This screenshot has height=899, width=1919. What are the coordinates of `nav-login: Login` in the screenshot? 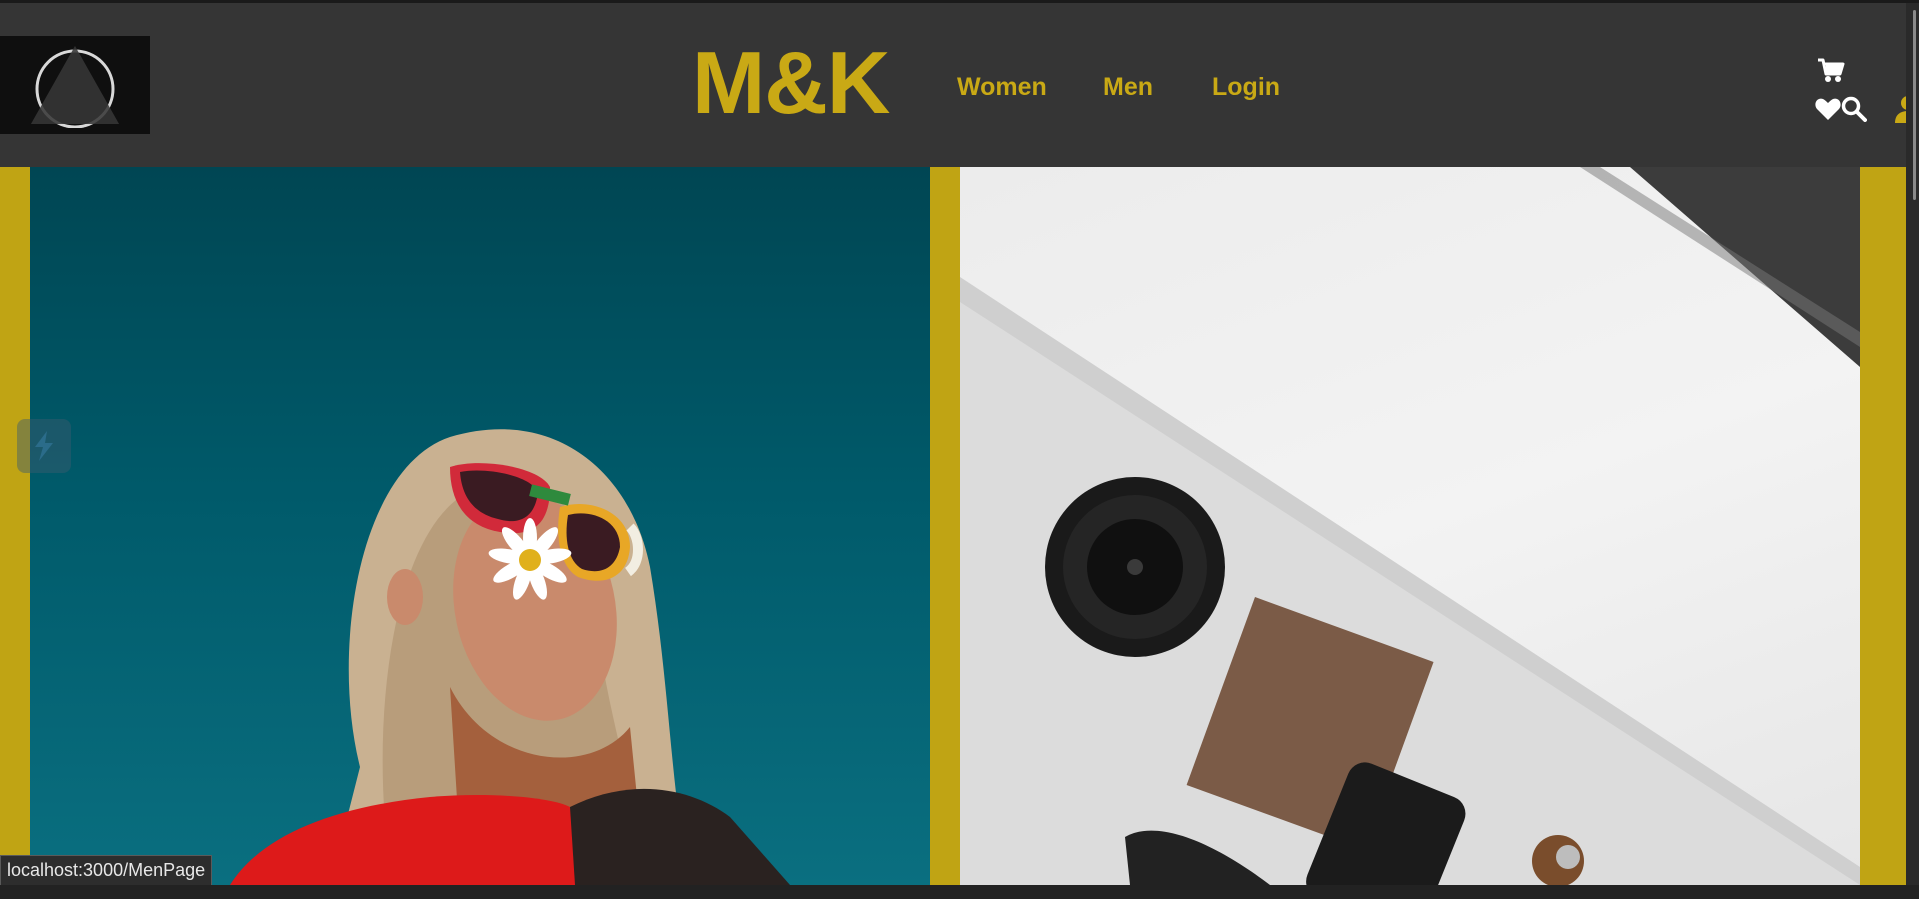 It's located at (1246, 87).